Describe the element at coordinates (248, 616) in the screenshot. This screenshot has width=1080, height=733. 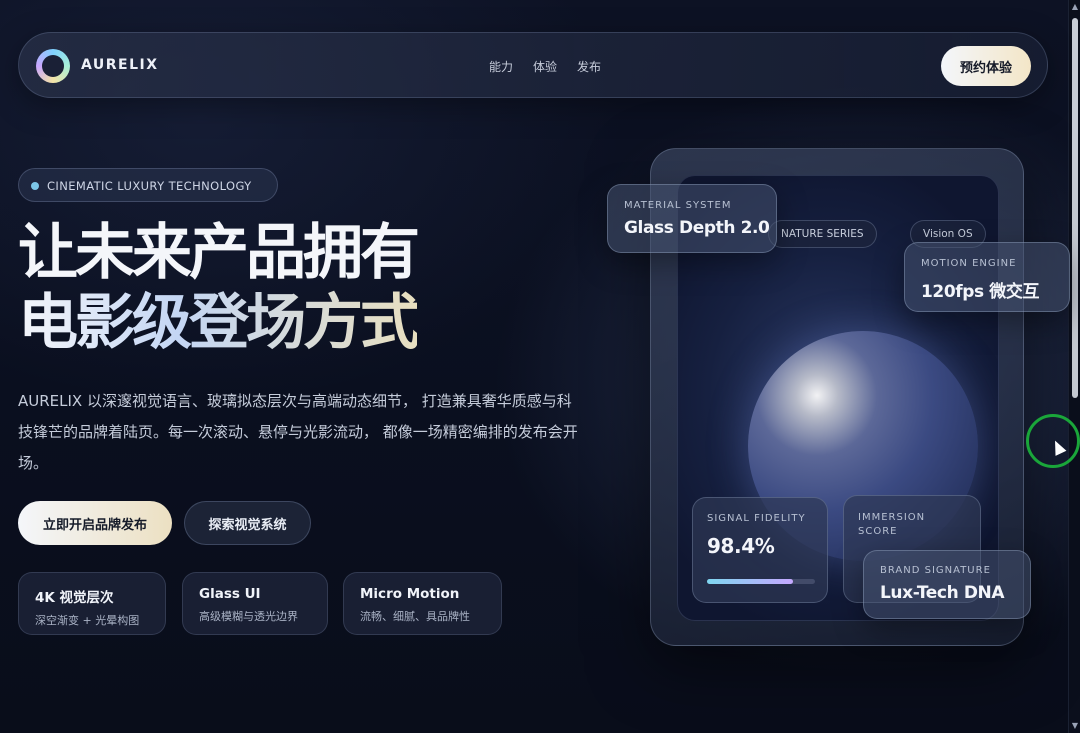
I see `feature-subtitle: 高级模糊与透光边界` at that location.